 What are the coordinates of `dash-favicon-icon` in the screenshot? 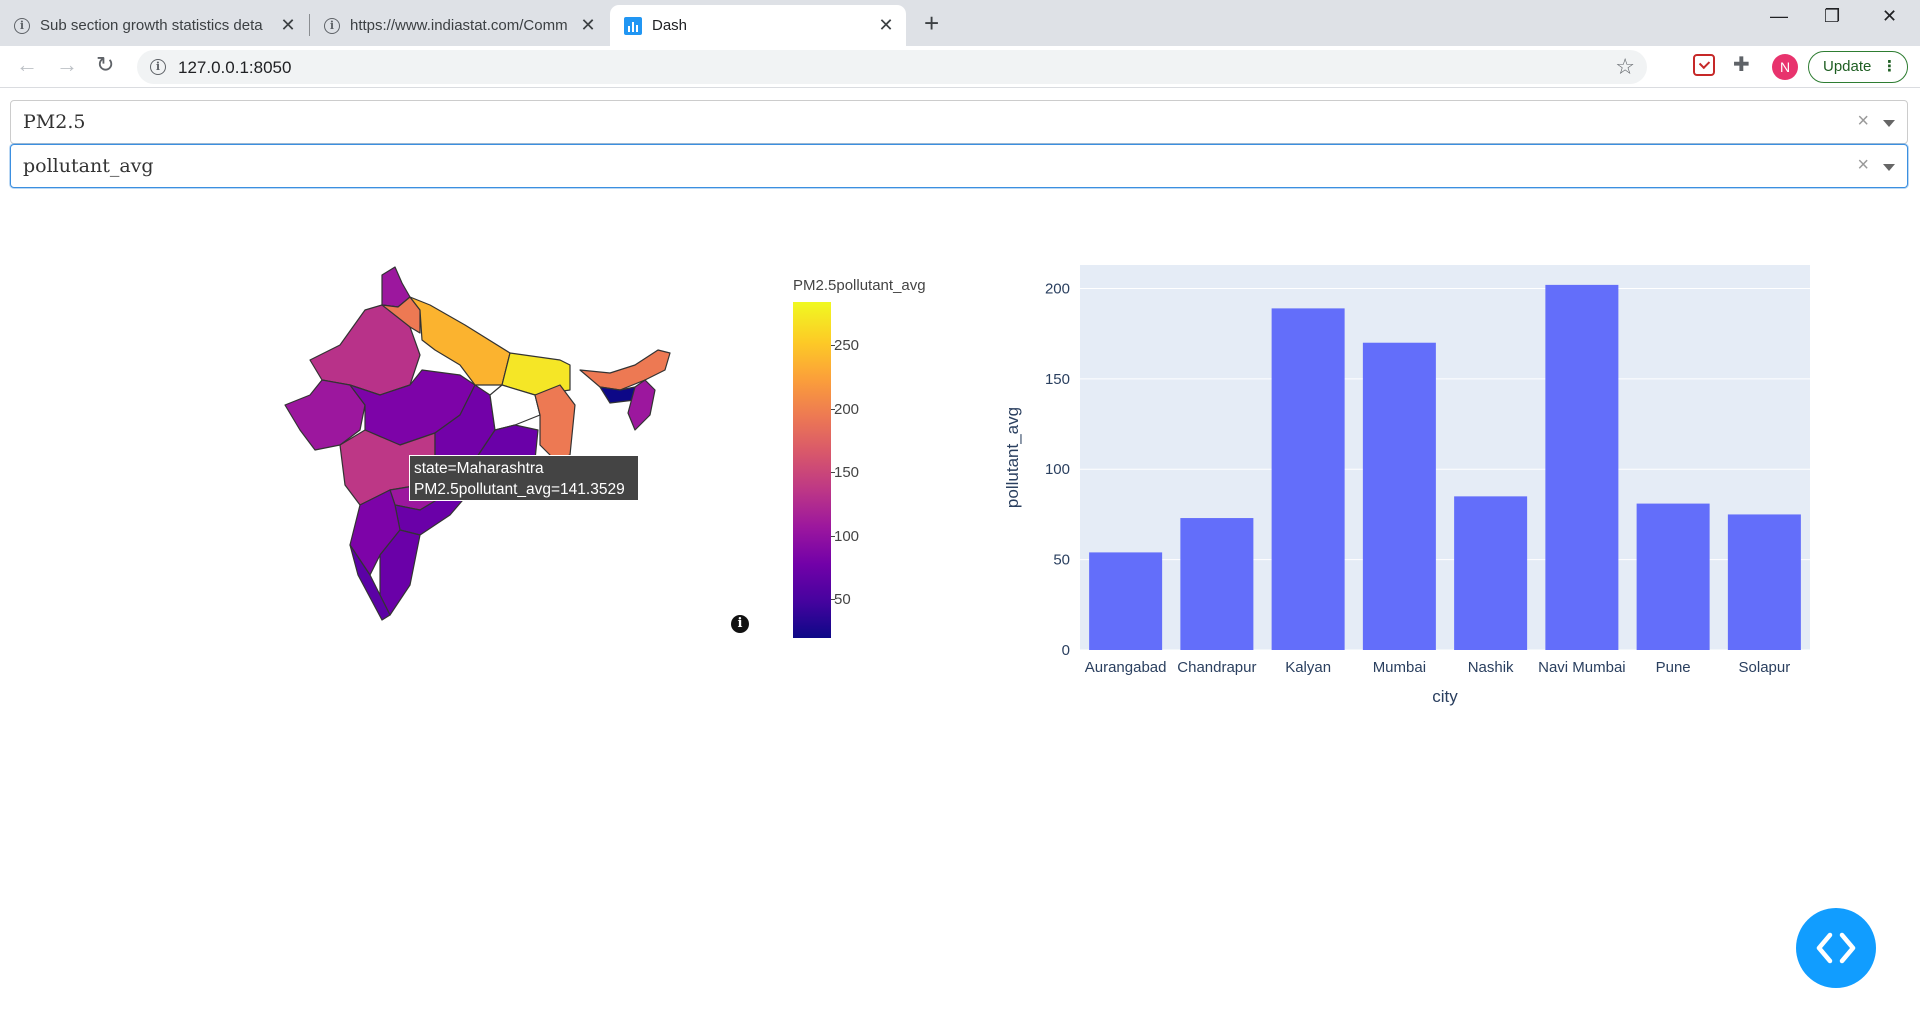 It's located at (633, 25).